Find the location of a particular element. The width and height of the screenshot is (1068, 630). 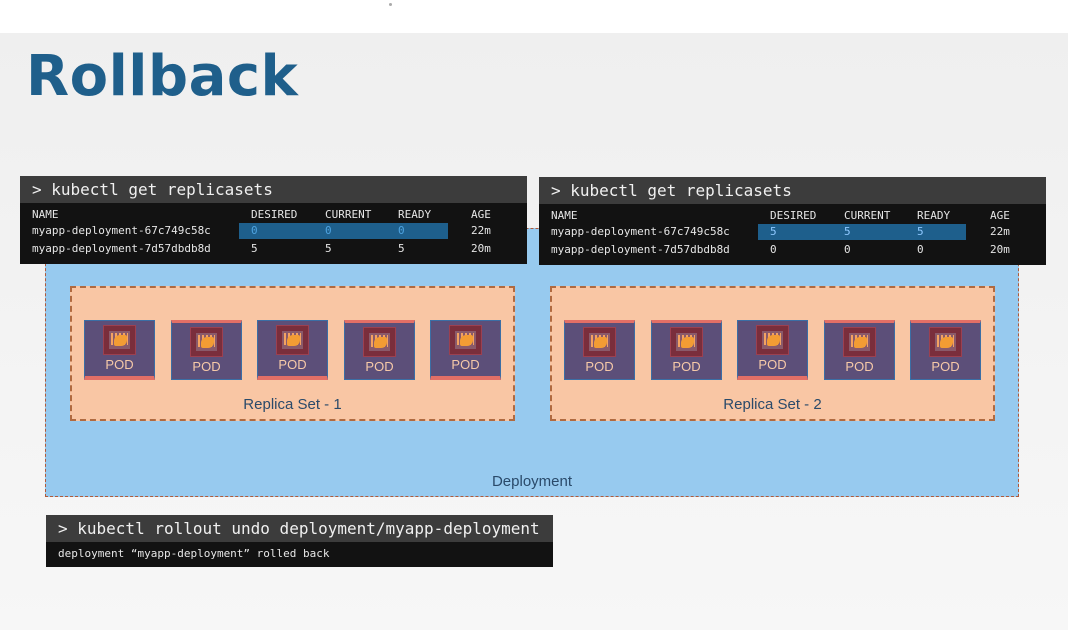

replica-set-1: POD POD POD POD POD Replica Set - 1 is located at coordinates (292, 353).